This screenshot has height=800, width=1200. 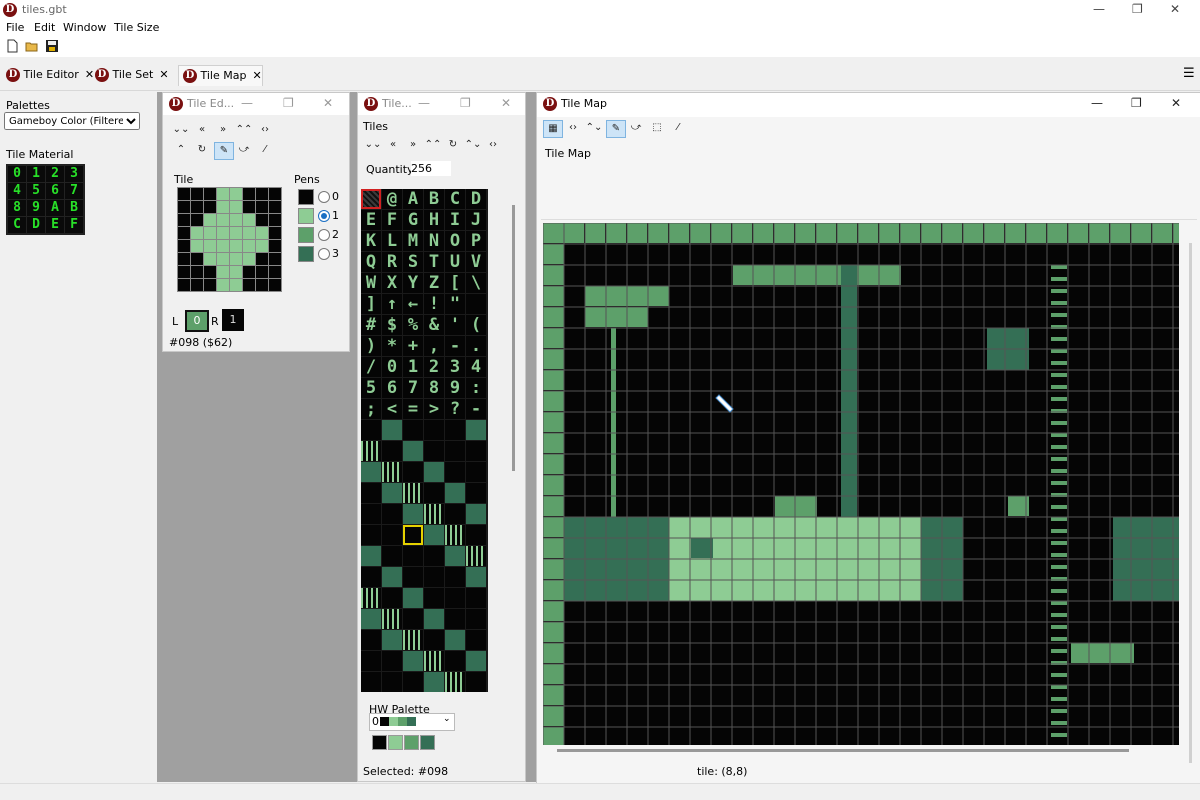 What do you see at coordinates (413, 388) in the screenshot?
I see `tileset-tile: 7` at bounding box center [413, 388].